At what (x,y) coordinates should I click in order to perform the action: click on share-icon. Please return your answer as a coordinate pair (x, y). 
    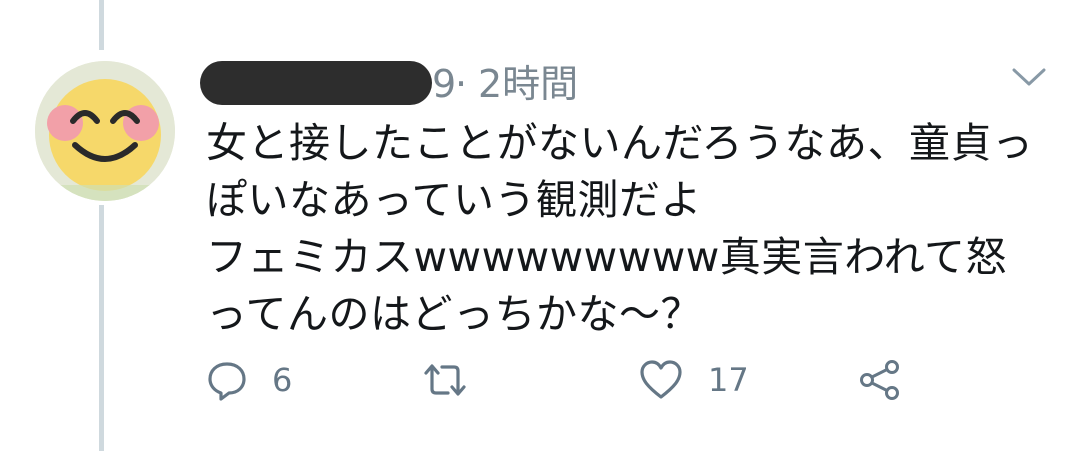
    Looking at the image, I should click on (879, 380).